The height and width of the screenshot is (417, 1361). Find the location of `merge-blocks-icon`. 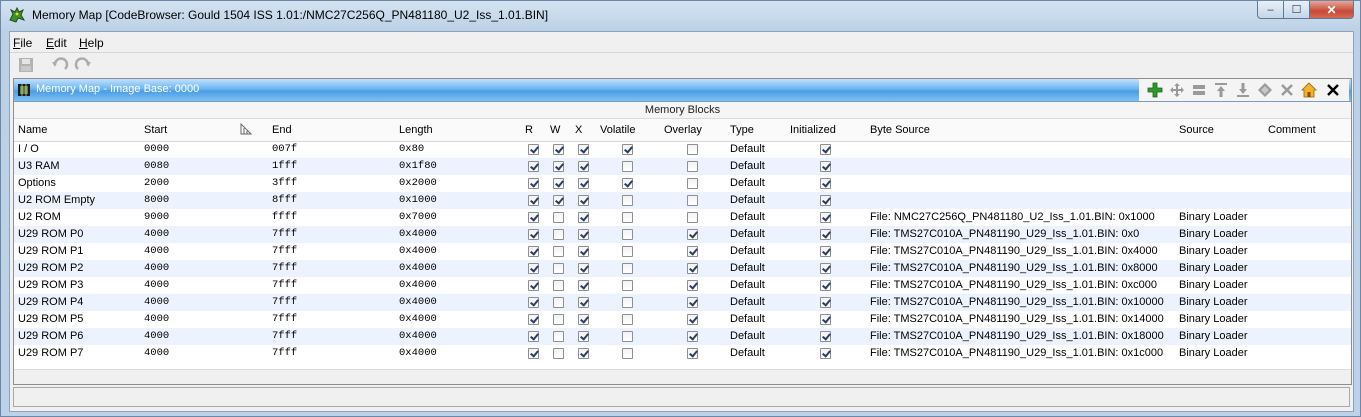

merge-blocks-icon is located at coordinates (1265, 90).